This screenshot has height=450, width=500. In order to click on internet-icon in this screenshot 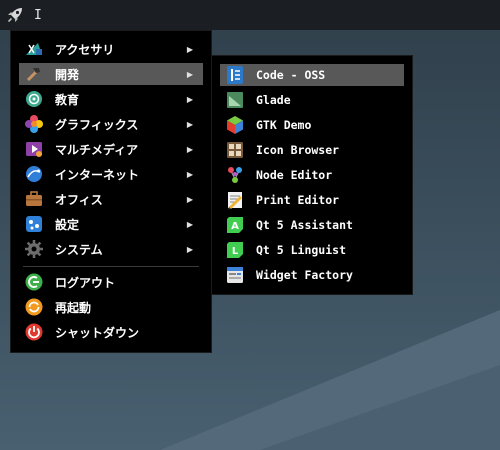, I will do `click(34, 174)`.